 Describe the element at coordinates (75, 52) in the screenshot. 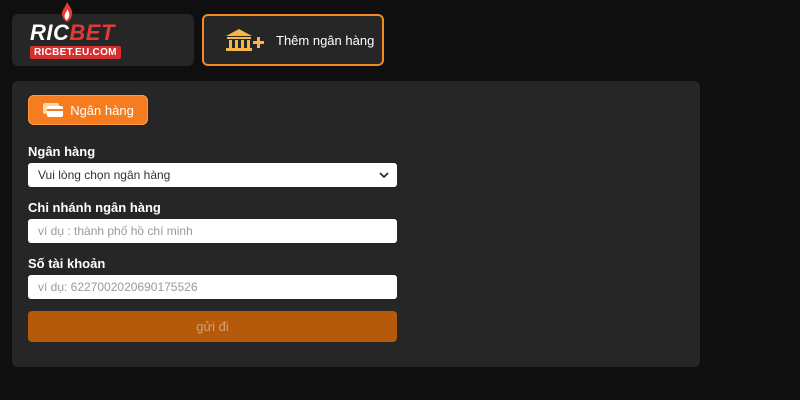

I see `brand-url: RICBET.EU.COM` at that location.